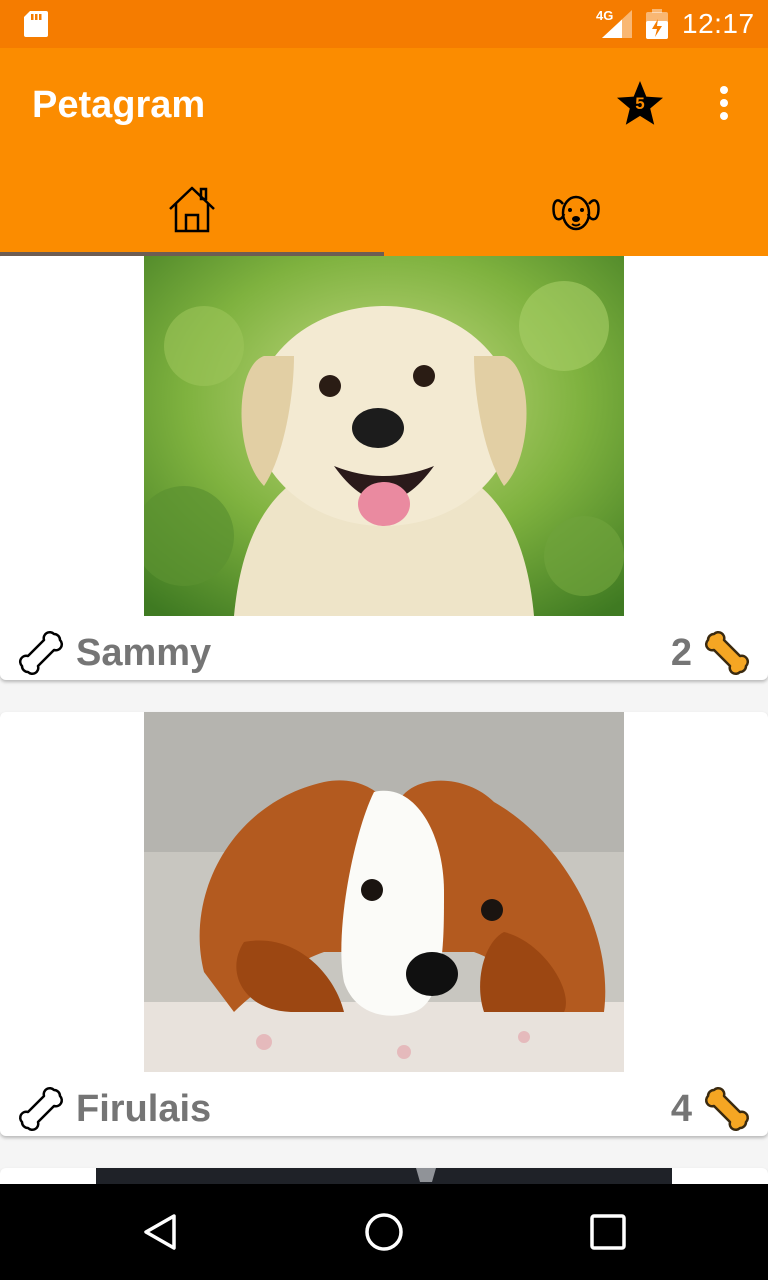 The width and height of the screenshot is (768, 1280). Describe the element at coordinates (144, 653) in the screenshot. I see `pet-name: Sammy` at that location.